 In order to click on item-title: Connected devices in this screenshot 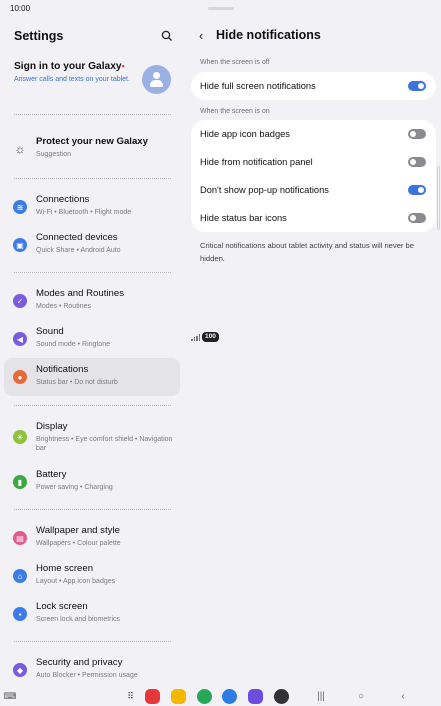, I will do `click(77, 237)`.